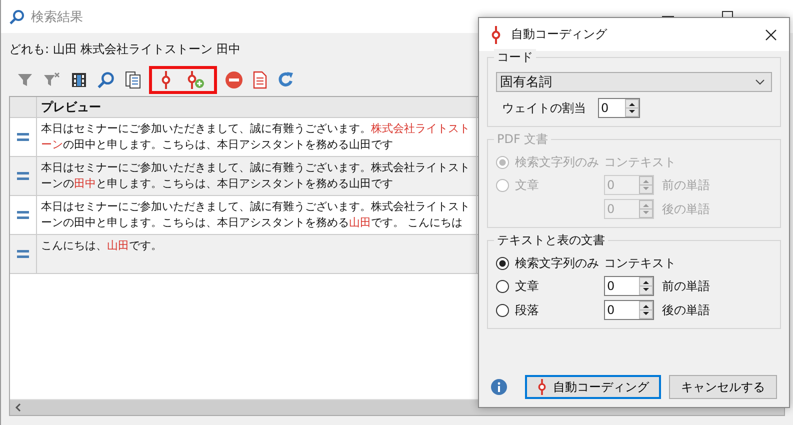  What do you see at coordinates (619, 108) in the screenshot?
I see `weight-spinner: 0` at bounding box center [619, 108].